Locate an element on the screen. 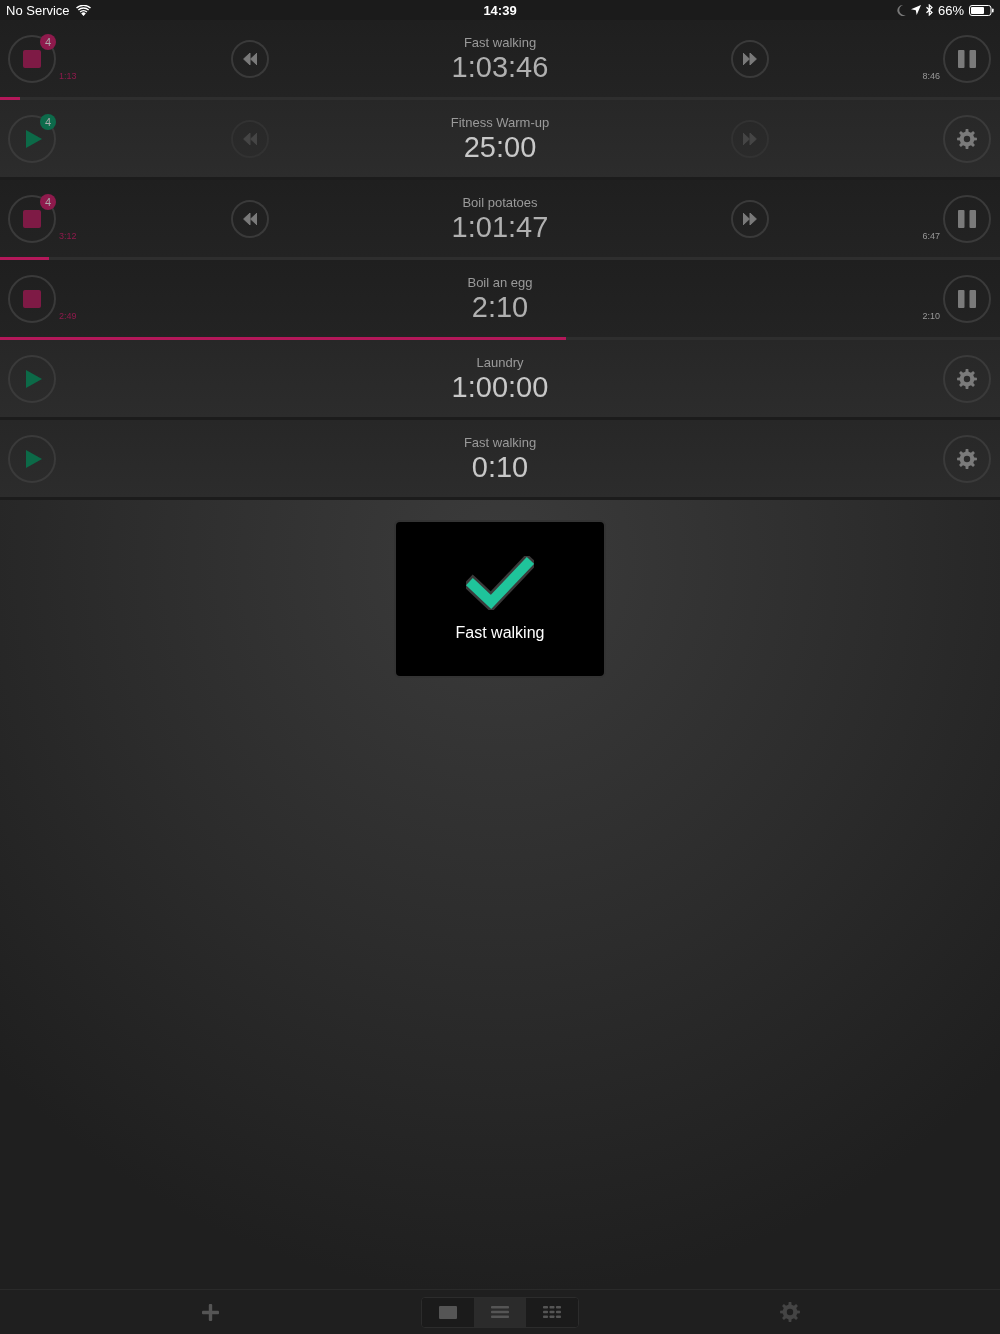  toast-message: Fast walking is located at coordinates (500, 633).